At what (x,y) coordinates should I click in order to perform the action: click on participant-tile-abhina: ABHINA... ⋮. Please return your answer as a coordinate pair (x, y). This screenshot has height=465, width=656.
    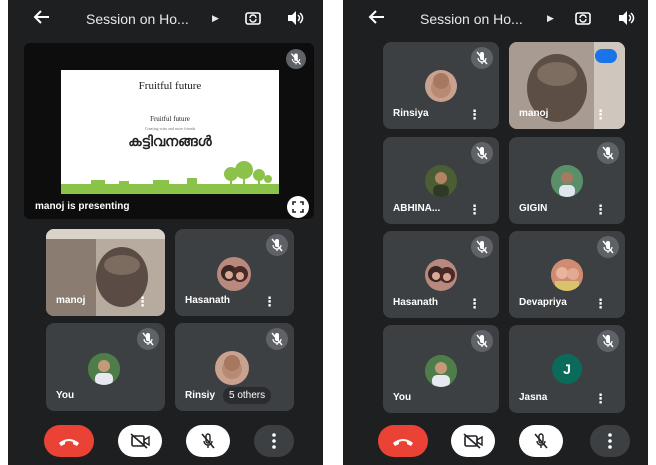
    Looking at the image, I should click on (441, 180).